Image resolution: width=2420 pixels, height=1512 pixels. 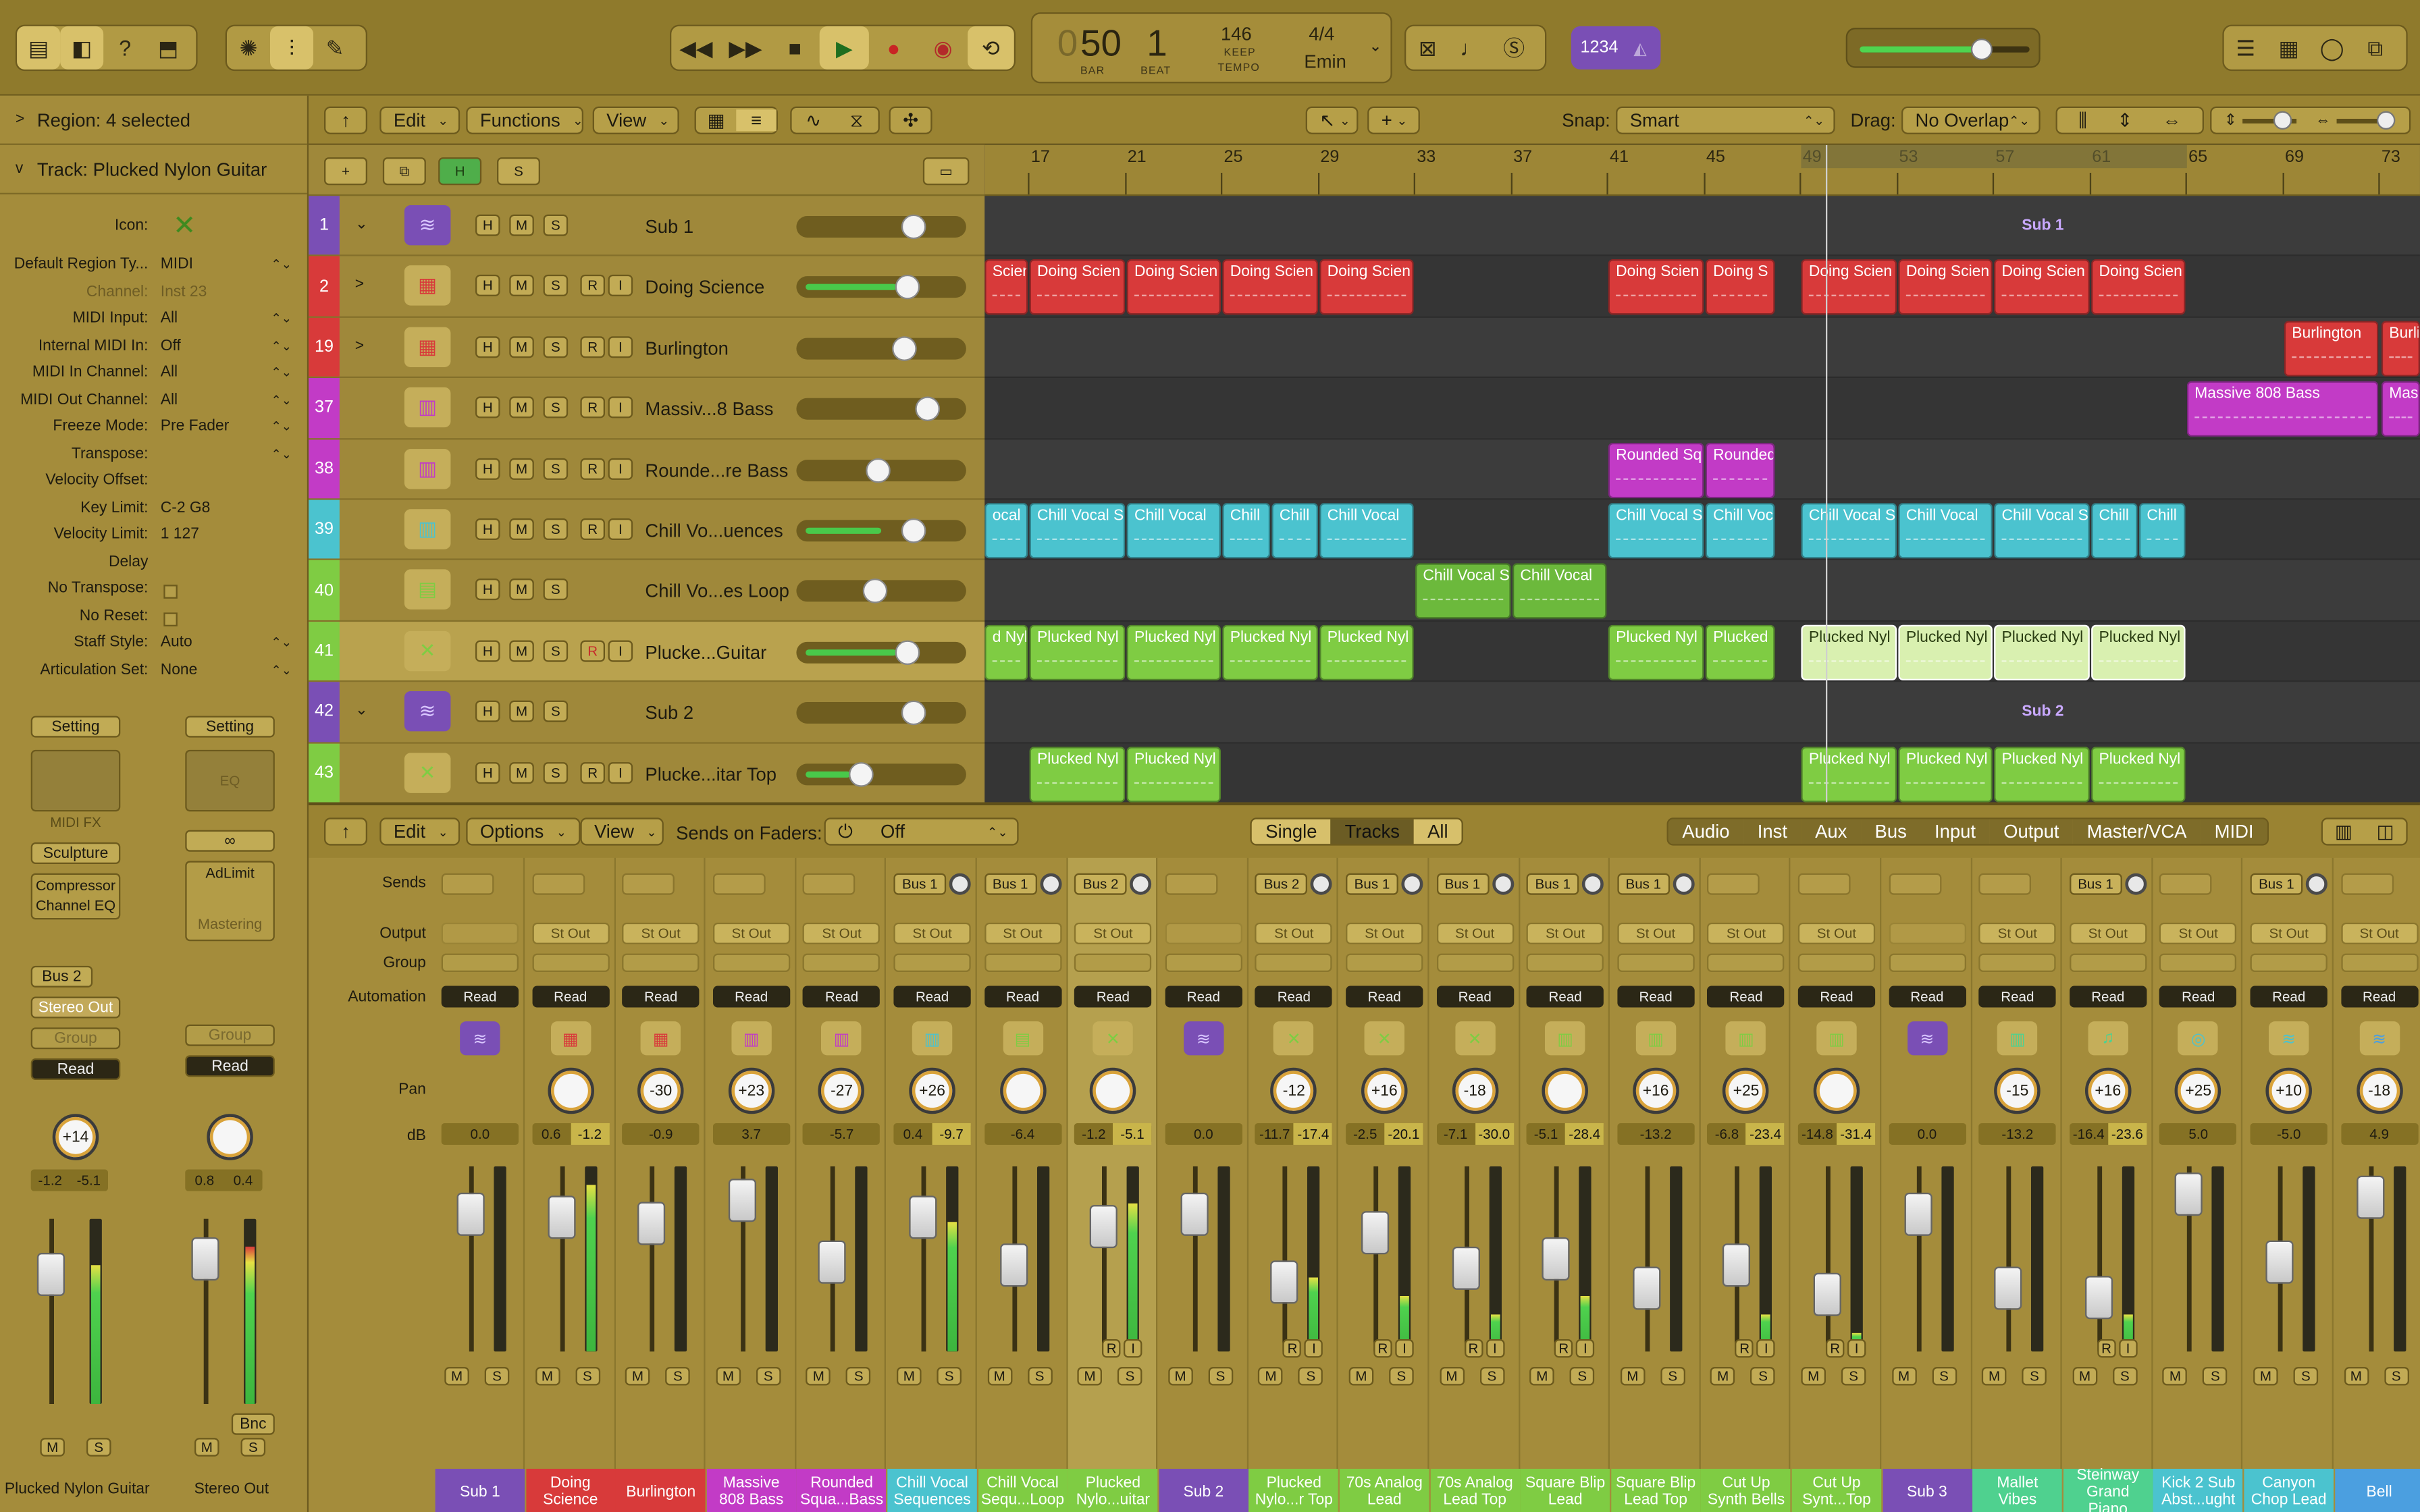 I want to click on track-name: Plucke...itar Top, so click(x=711, y=773).